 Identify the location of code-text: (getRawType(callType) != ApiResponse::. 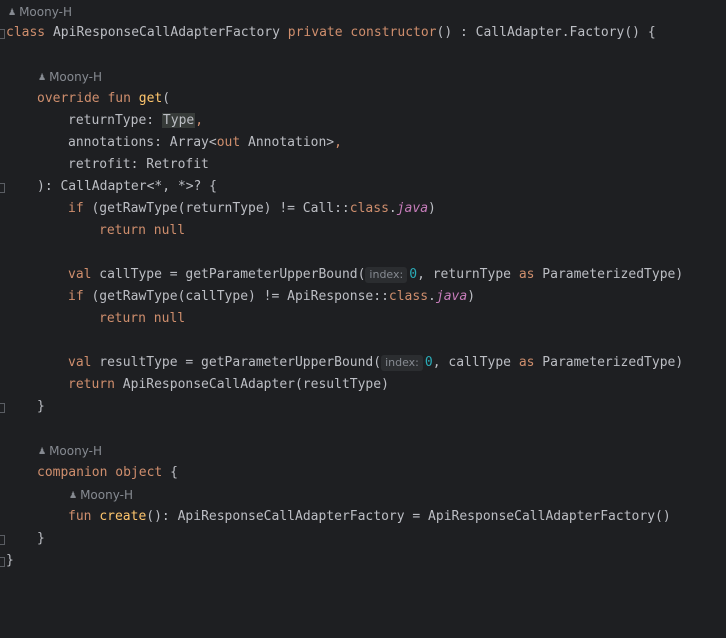
(236, 296).